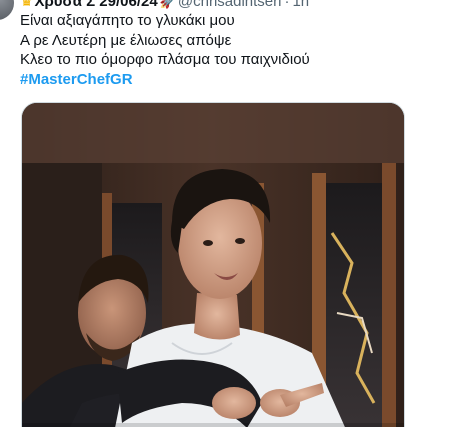 This screenshot has width=466, height=427. What do you see at coordinates (167, 4) in the screenshot?
I see `rocket-icon: 🚀` at bounding box center [167, 4].